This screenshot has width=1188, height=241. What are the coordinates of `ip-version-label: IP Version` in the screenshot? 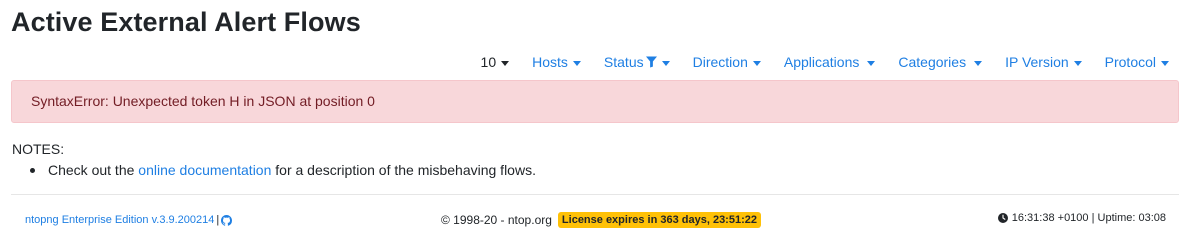 It's located at (1037, 62).